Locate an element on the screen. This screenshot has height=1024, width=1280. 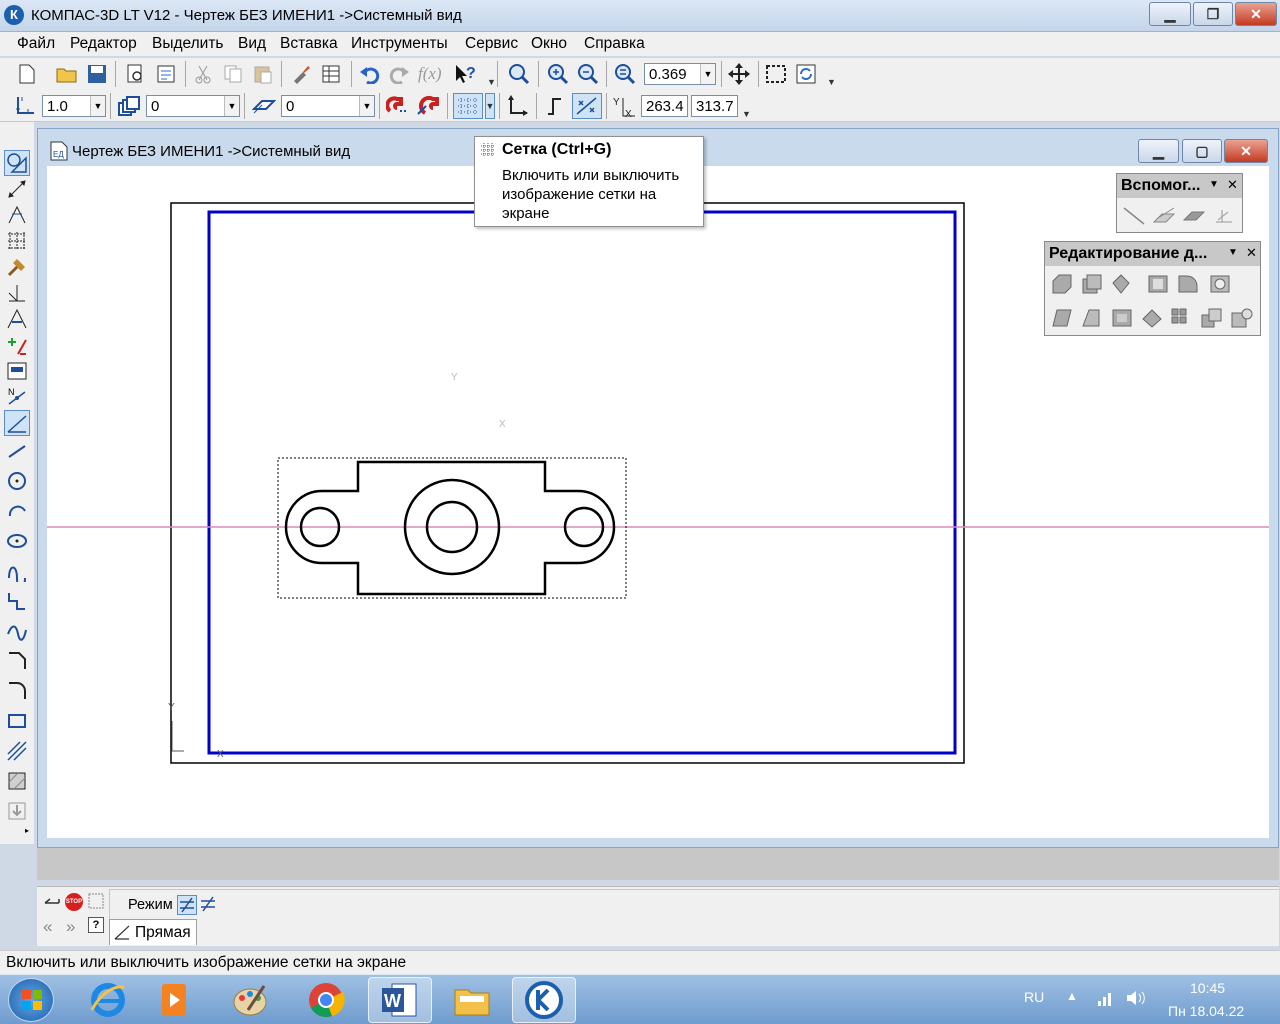
print-preview-icon is located at coordinates (135, 74).